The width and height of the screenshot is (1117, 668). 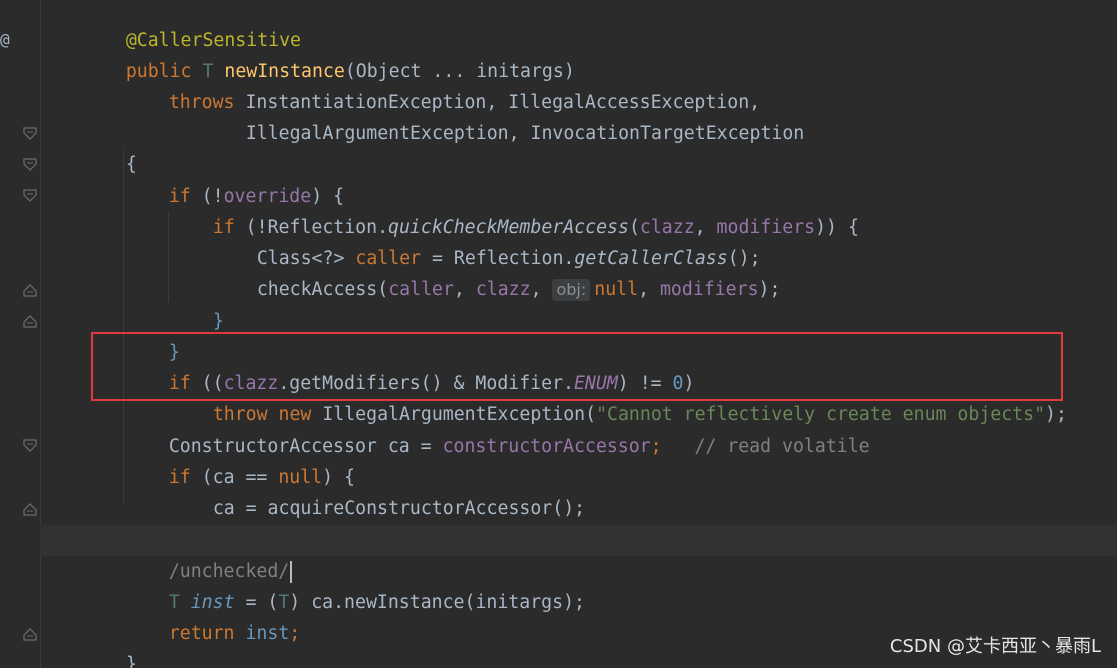 I want to click on code-line-if-ca-null: if (ca == null) {, so click(x=240, y=459).